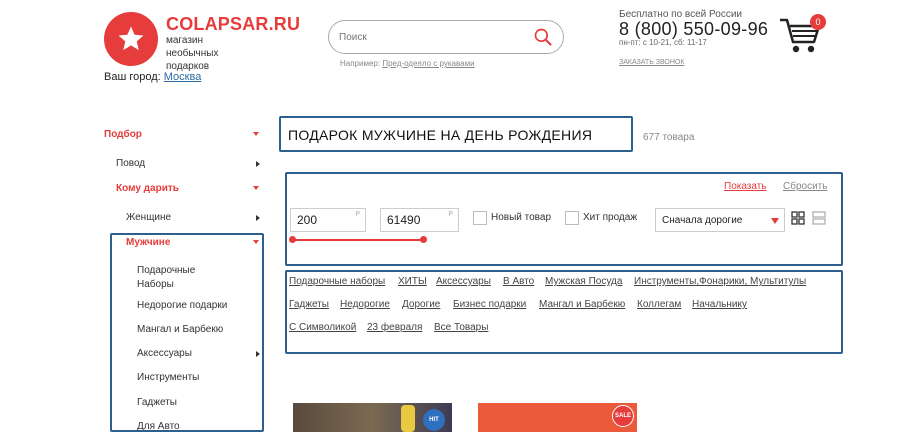 Image resolution: width=900 pixels, height=432 pixels. What do you see at coordinates (337, 281) in the screenshot?
I see `tag-link: Подарочные наборы` at bounding box center [337, 281].